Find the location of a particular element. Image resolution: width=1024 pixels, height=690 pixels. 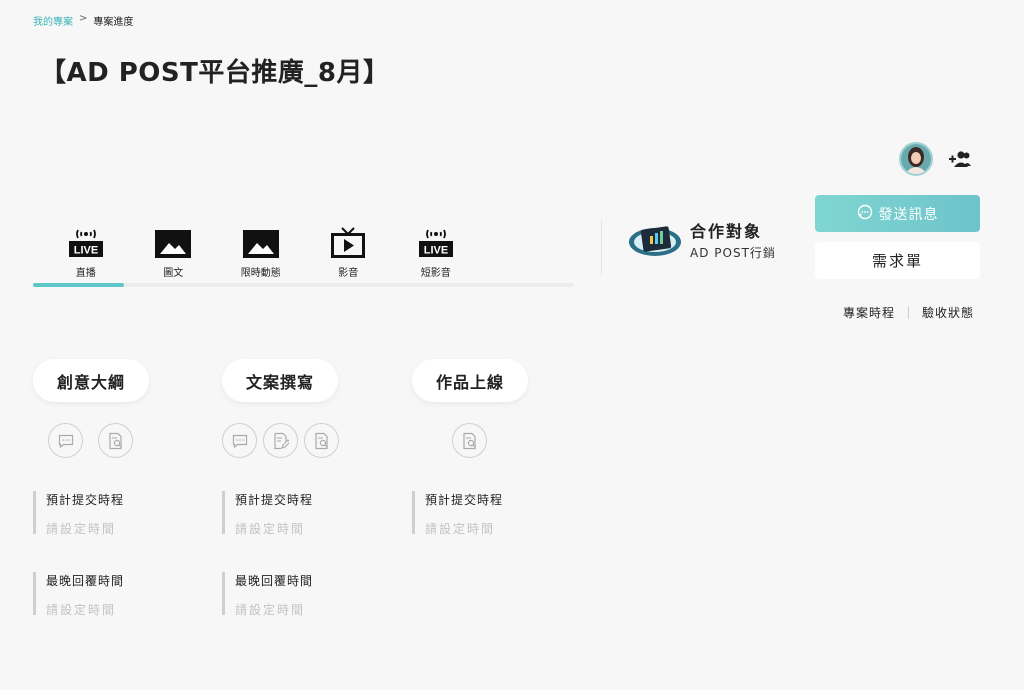

acceptance-status-link: 驗收狀態 is located at coordinates (948, 312).